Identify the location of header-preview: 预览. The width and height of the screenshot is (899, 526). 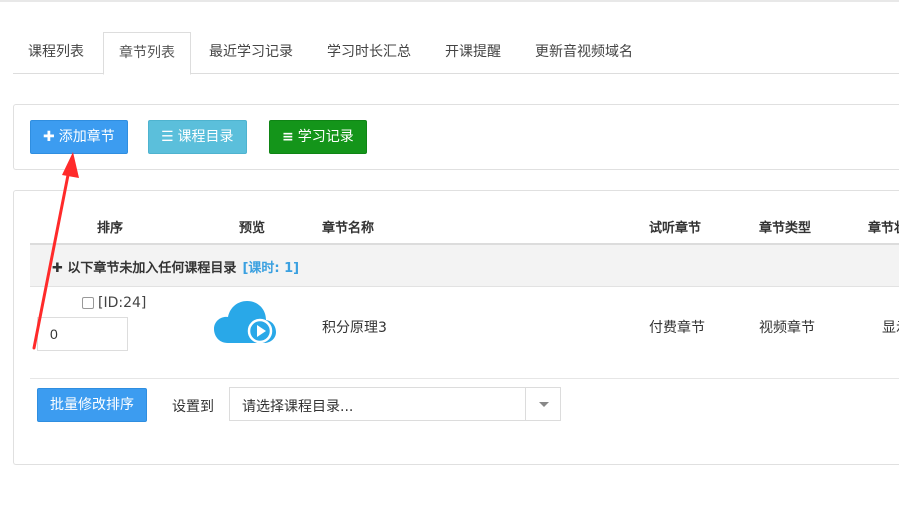
(252, 228).